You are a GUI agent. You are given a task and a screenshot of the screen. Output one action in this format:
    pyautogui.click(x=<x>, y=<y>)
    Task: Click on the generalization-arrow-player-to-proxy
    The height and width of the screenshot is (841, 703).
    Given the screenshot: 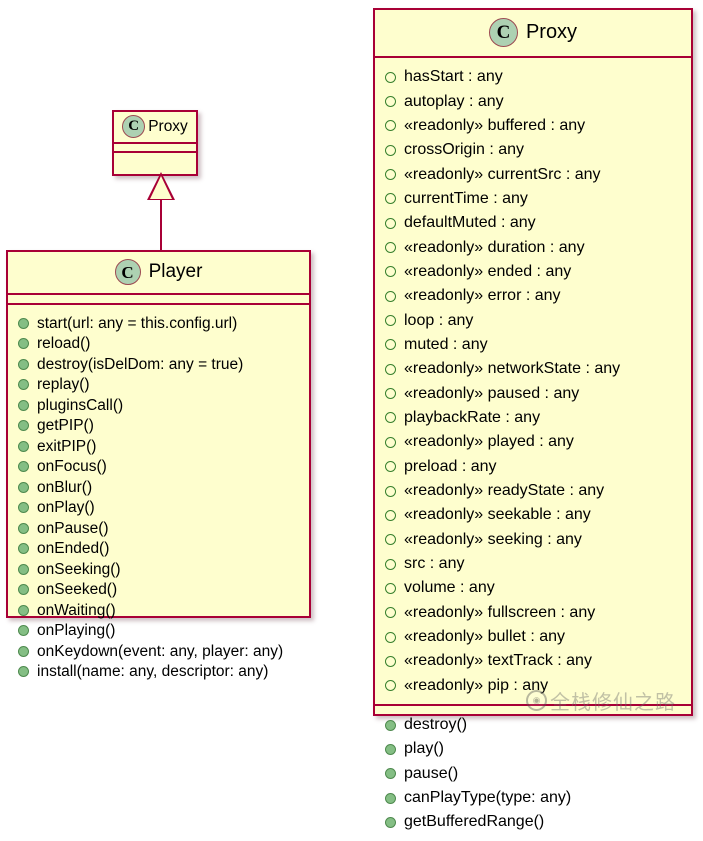 What is the action you would take?
    pyautogui.click(x=161, y=212)
    